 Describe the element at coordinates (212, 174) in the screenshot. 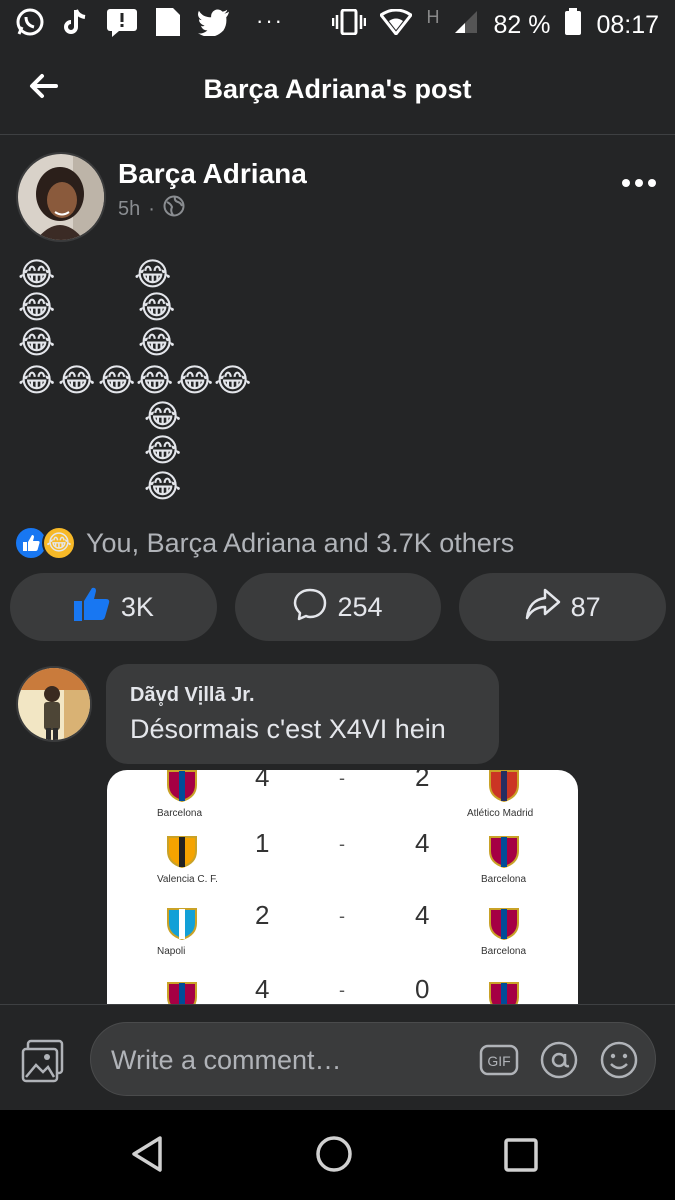

I see `post-author-name: Barça Adriana` at that location.